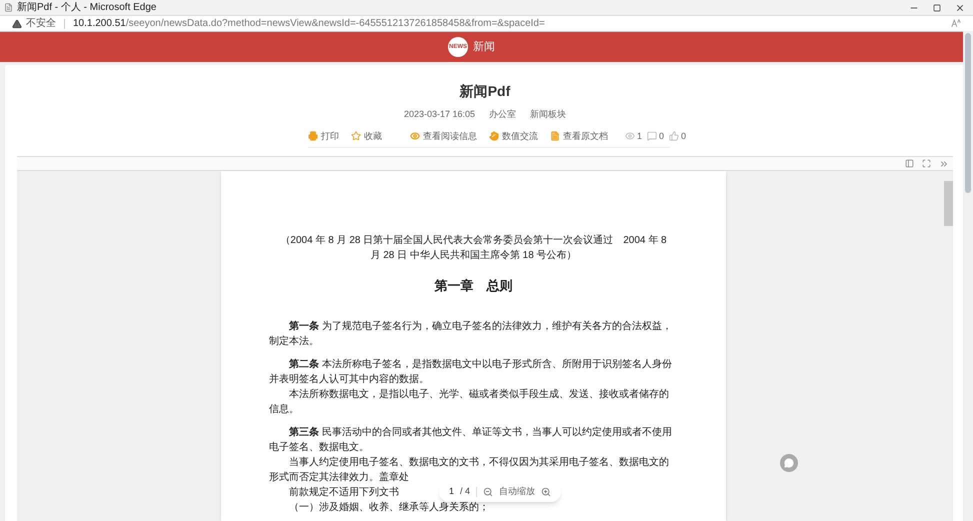 This screenshot has width=973, height=521. Describe the element at coordinates (309, 24) in the screenshot. I see `url-text: 10.1.200.51/seeyon/newsData.do?method=newsView&newsId=-6455512137261858458&from=&spaceId=` at that location.